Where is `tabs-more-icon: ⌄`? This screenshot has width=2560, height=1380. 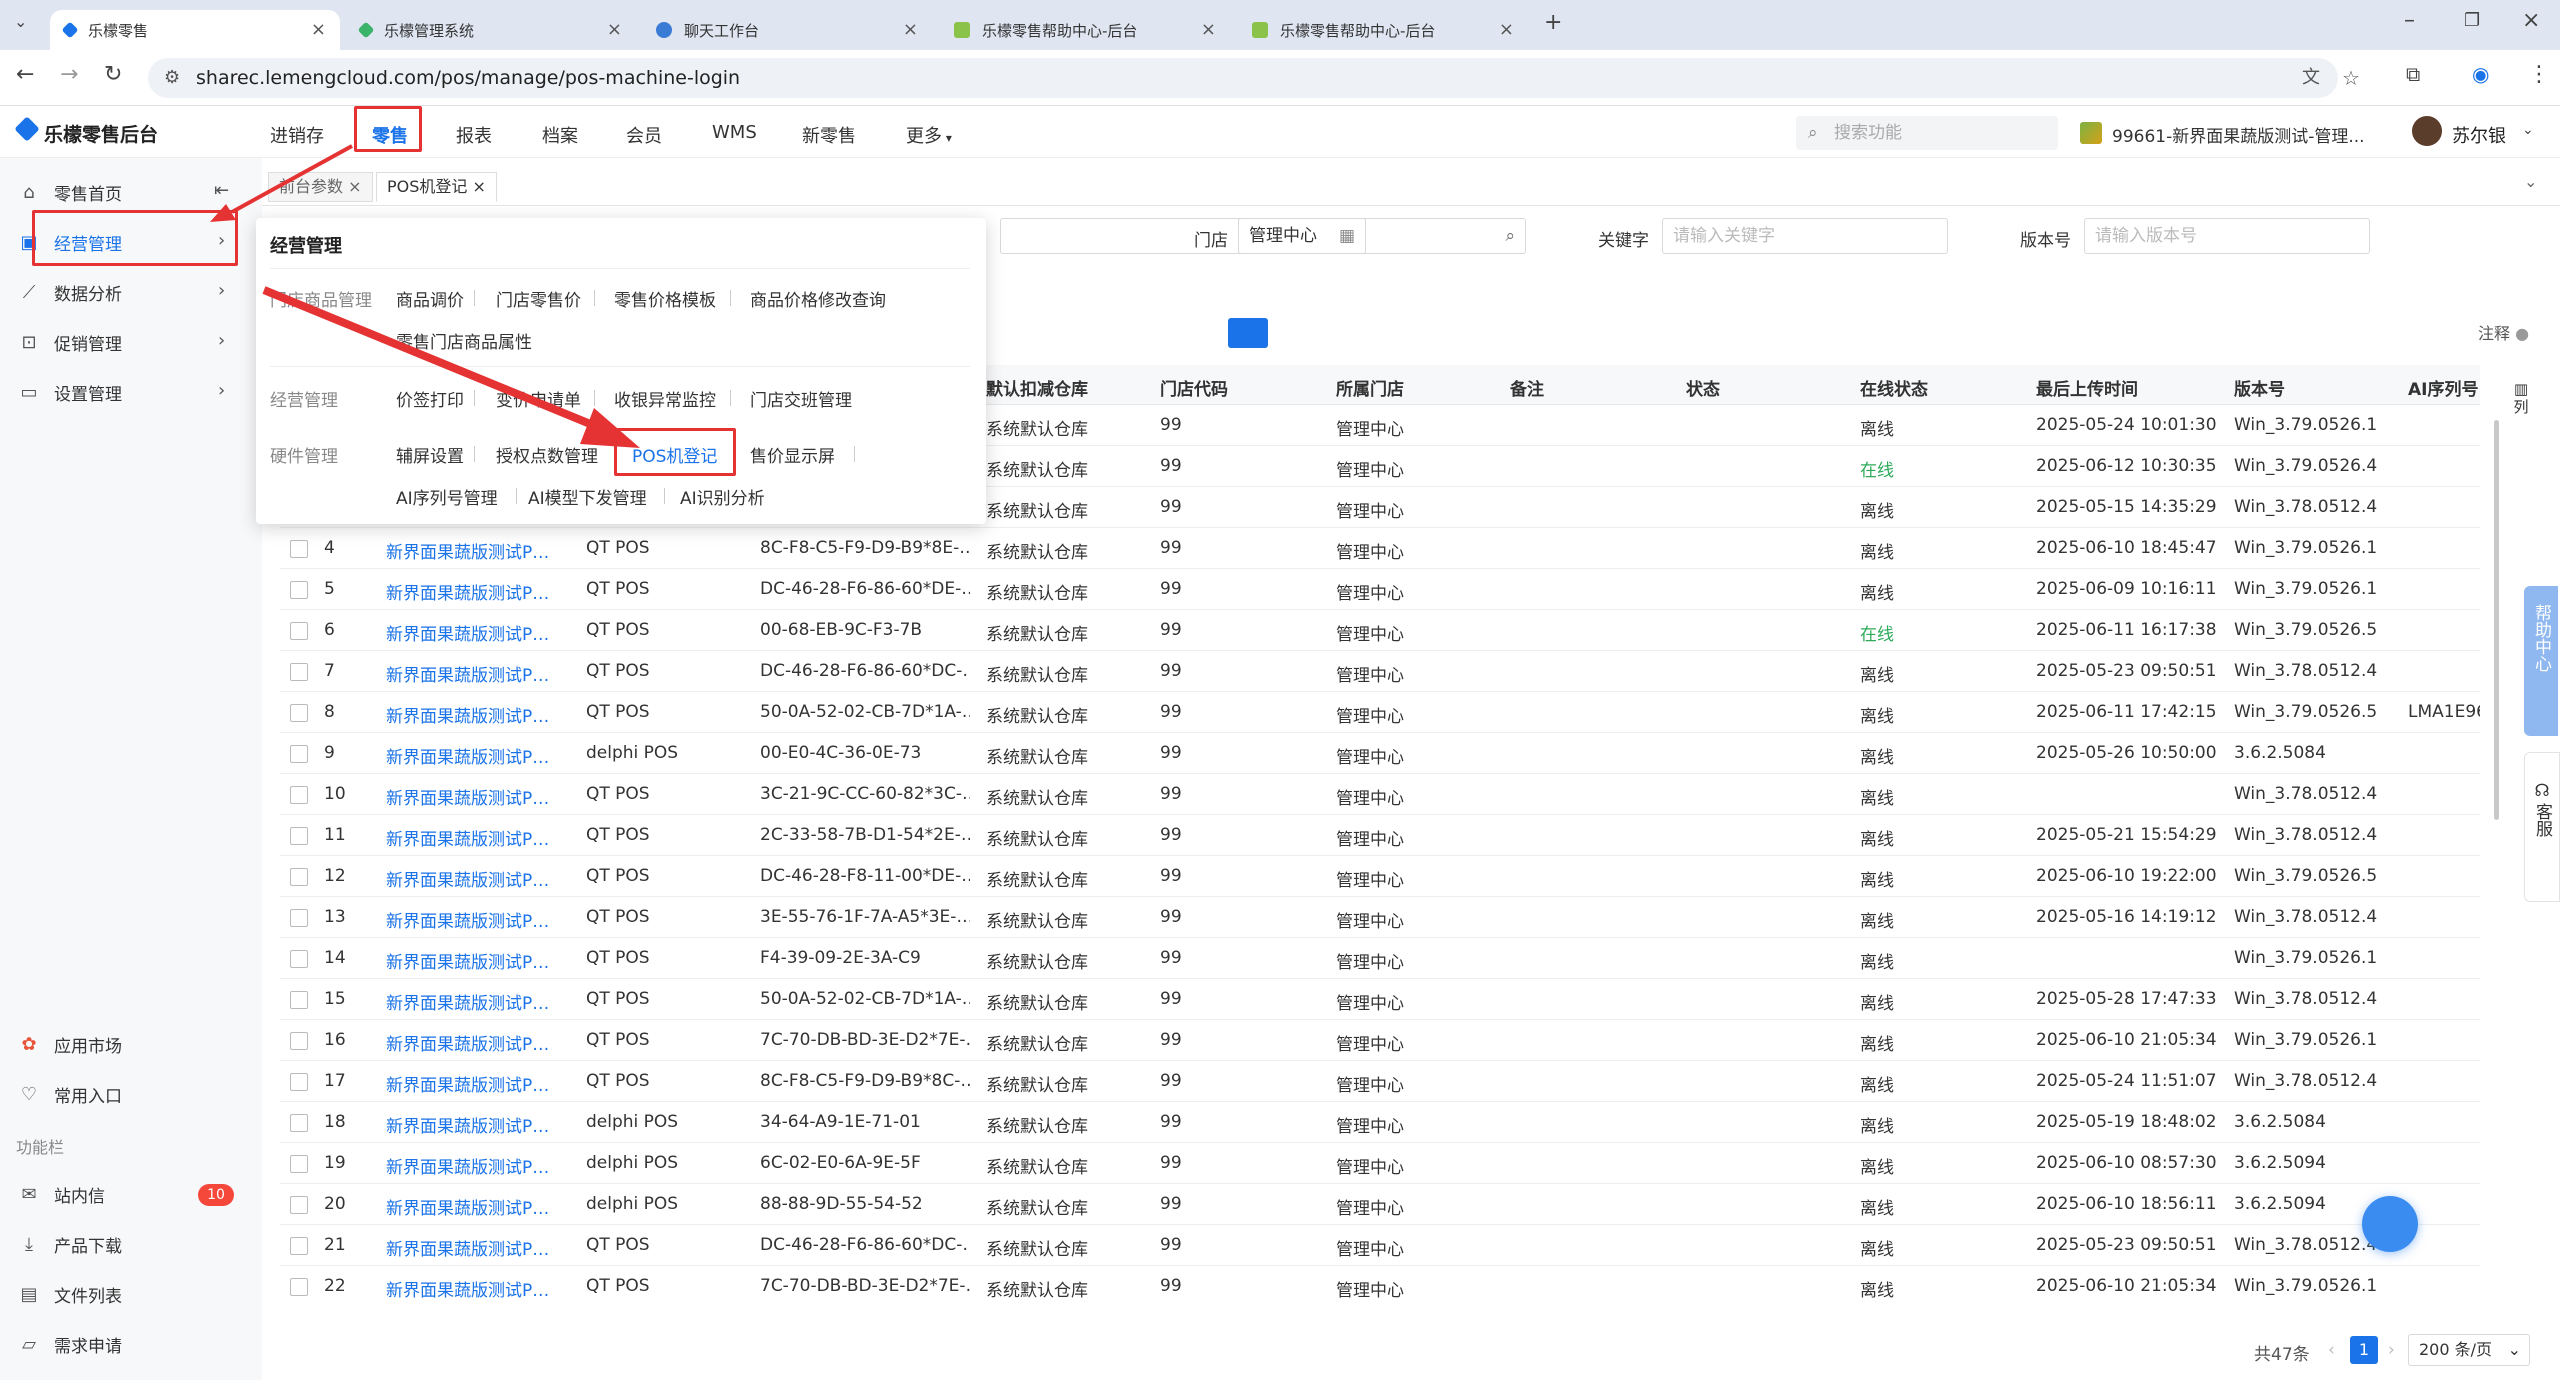
tabs-more-icon: ⌄ is located at coordinates (2530, 181).